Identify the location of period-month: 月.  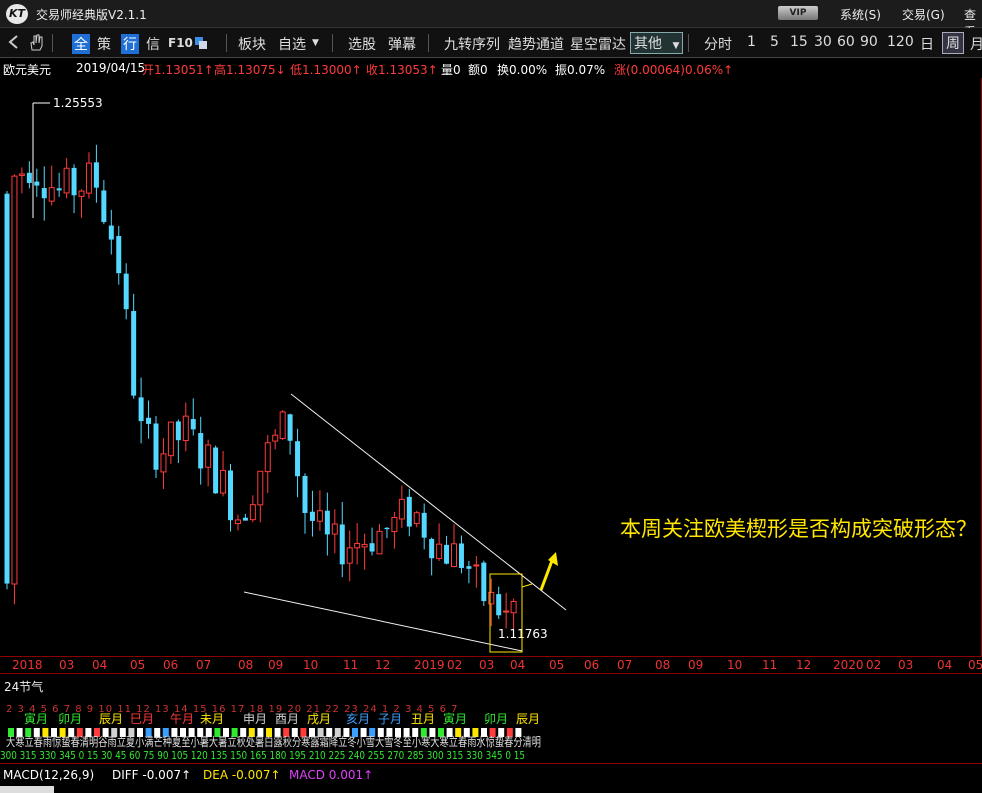
(976, 44).